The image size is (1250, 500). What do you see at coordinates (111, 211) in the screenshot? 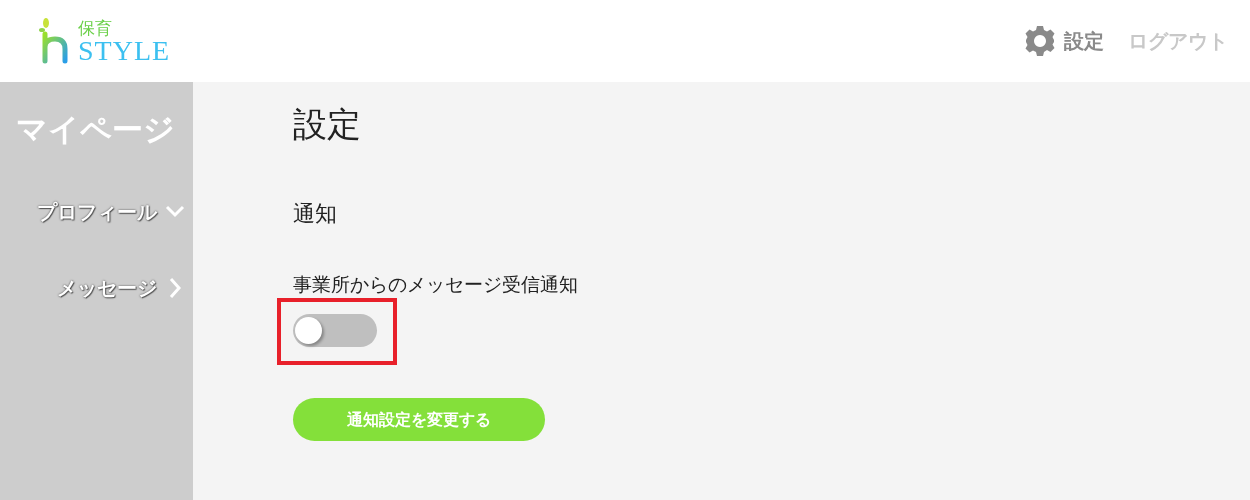
I see `sidebar-item: プロフィール` at bounding box center [111, 211].